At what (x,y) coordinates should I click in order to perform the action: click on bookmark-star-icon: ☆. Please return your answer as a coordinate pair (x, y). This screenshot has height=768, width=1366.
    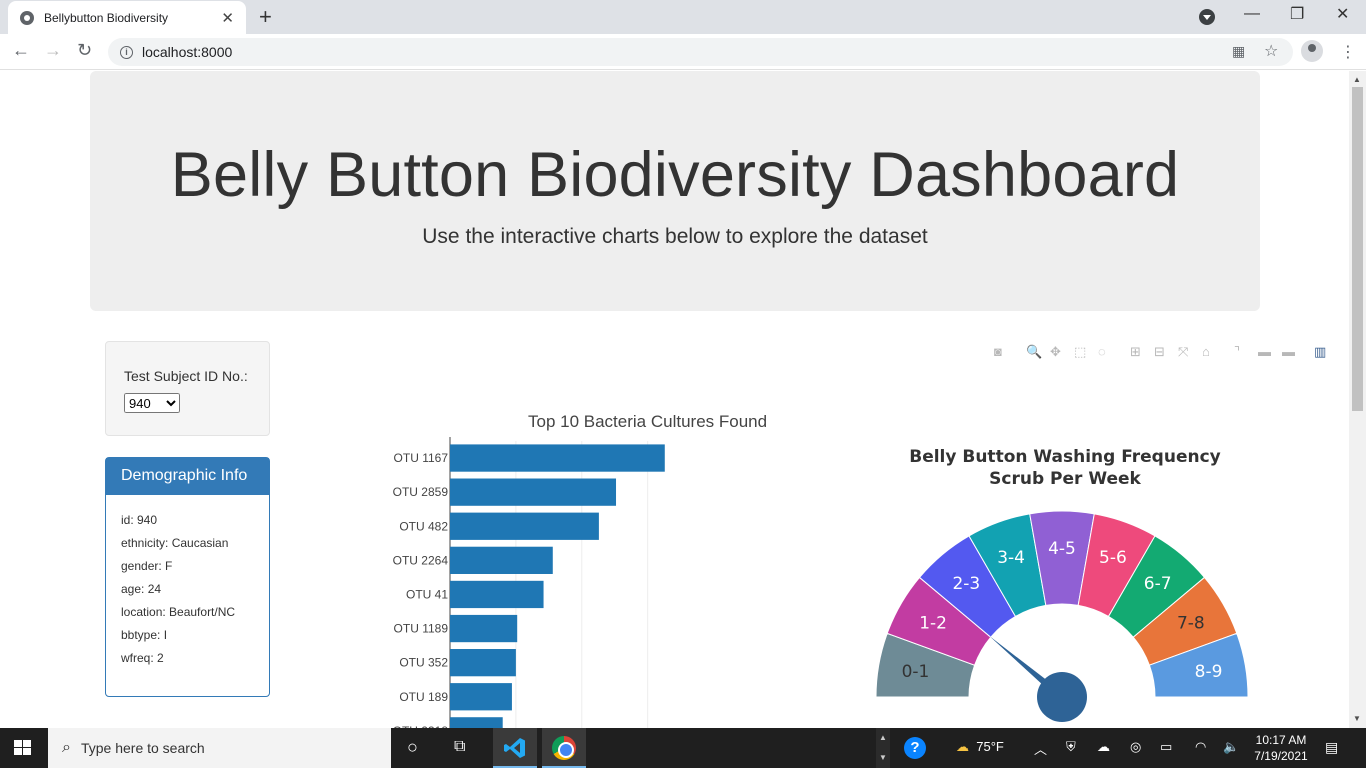
    Looking at the image, I should click on (1271, 51).